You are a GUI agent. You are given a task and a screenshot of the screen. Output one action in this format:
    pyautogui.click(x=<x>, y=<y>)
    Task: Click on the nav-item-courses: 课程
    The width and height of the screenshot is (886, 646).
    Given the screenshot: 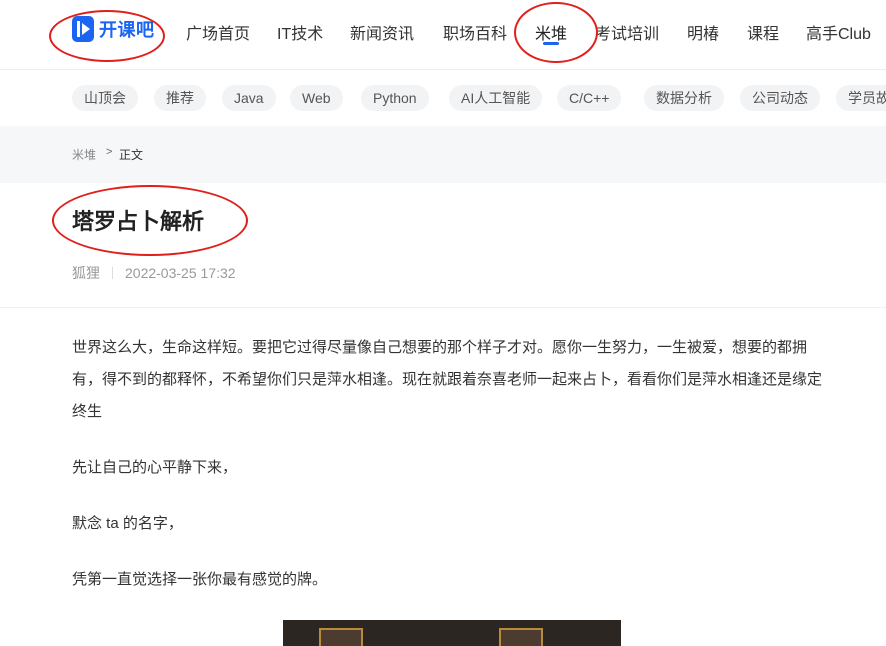 What is the action you would take?
    pyautogui.click(x=763, y=32)
    